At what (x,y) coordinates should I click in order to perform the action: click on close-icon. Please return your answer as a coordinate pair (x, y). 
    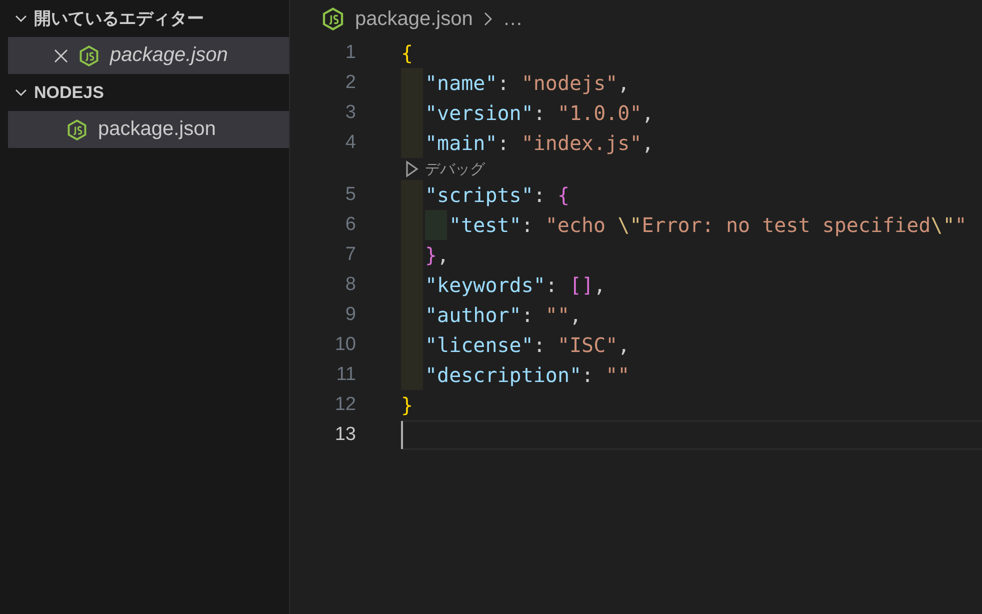
    Looking at the image, I should click on (61, 55).